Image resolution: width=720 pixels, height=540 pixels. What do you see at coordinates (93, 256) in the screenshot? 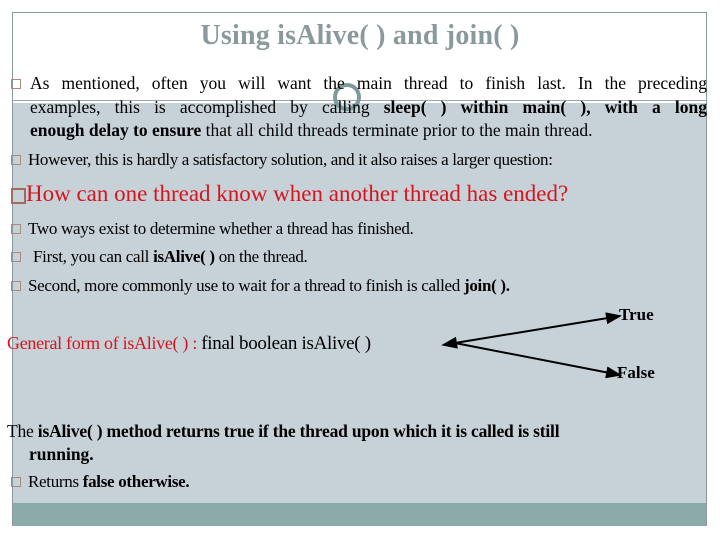
I see `bullet-4-text: First, you can call` at bounding box center [93, 256].